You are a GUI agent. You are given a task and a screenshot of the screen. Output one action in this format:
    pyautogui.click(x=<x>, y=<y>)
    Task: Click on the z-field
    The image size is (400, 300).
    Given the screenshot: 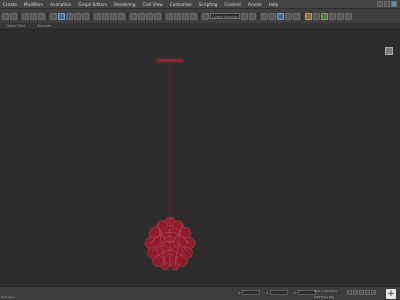 What is the action you would take?
    pyautogui.click(x=306, y=292)
    